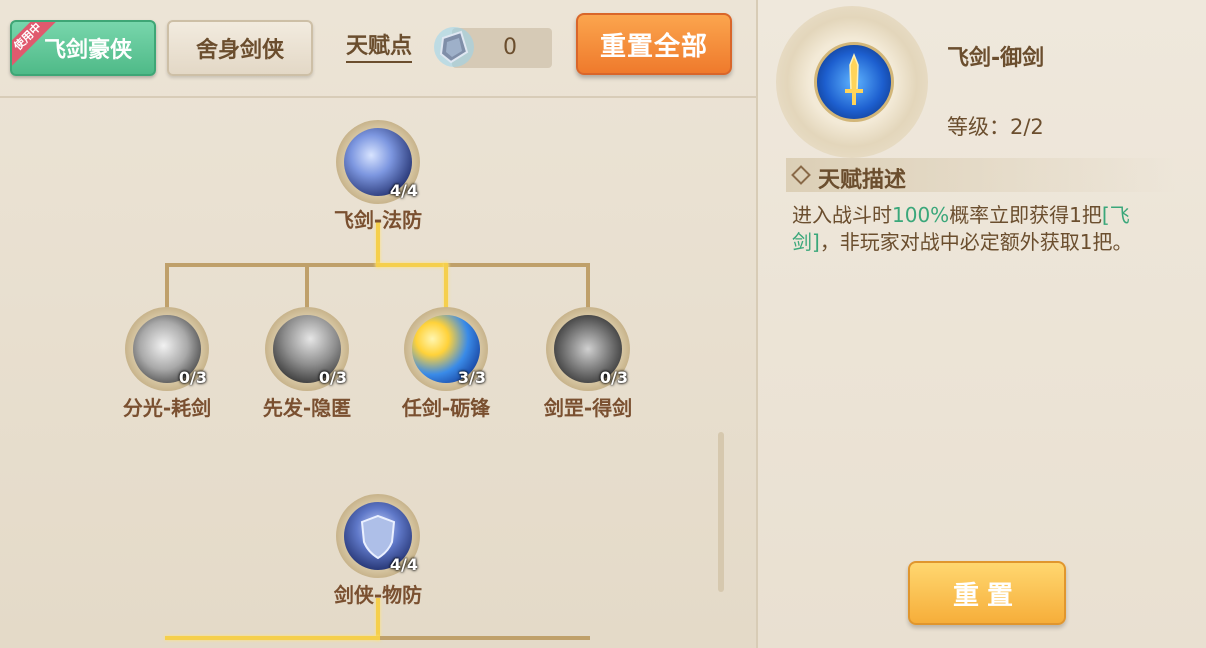  I want to click on tree-branch-bottom-right, so click(485, 638).